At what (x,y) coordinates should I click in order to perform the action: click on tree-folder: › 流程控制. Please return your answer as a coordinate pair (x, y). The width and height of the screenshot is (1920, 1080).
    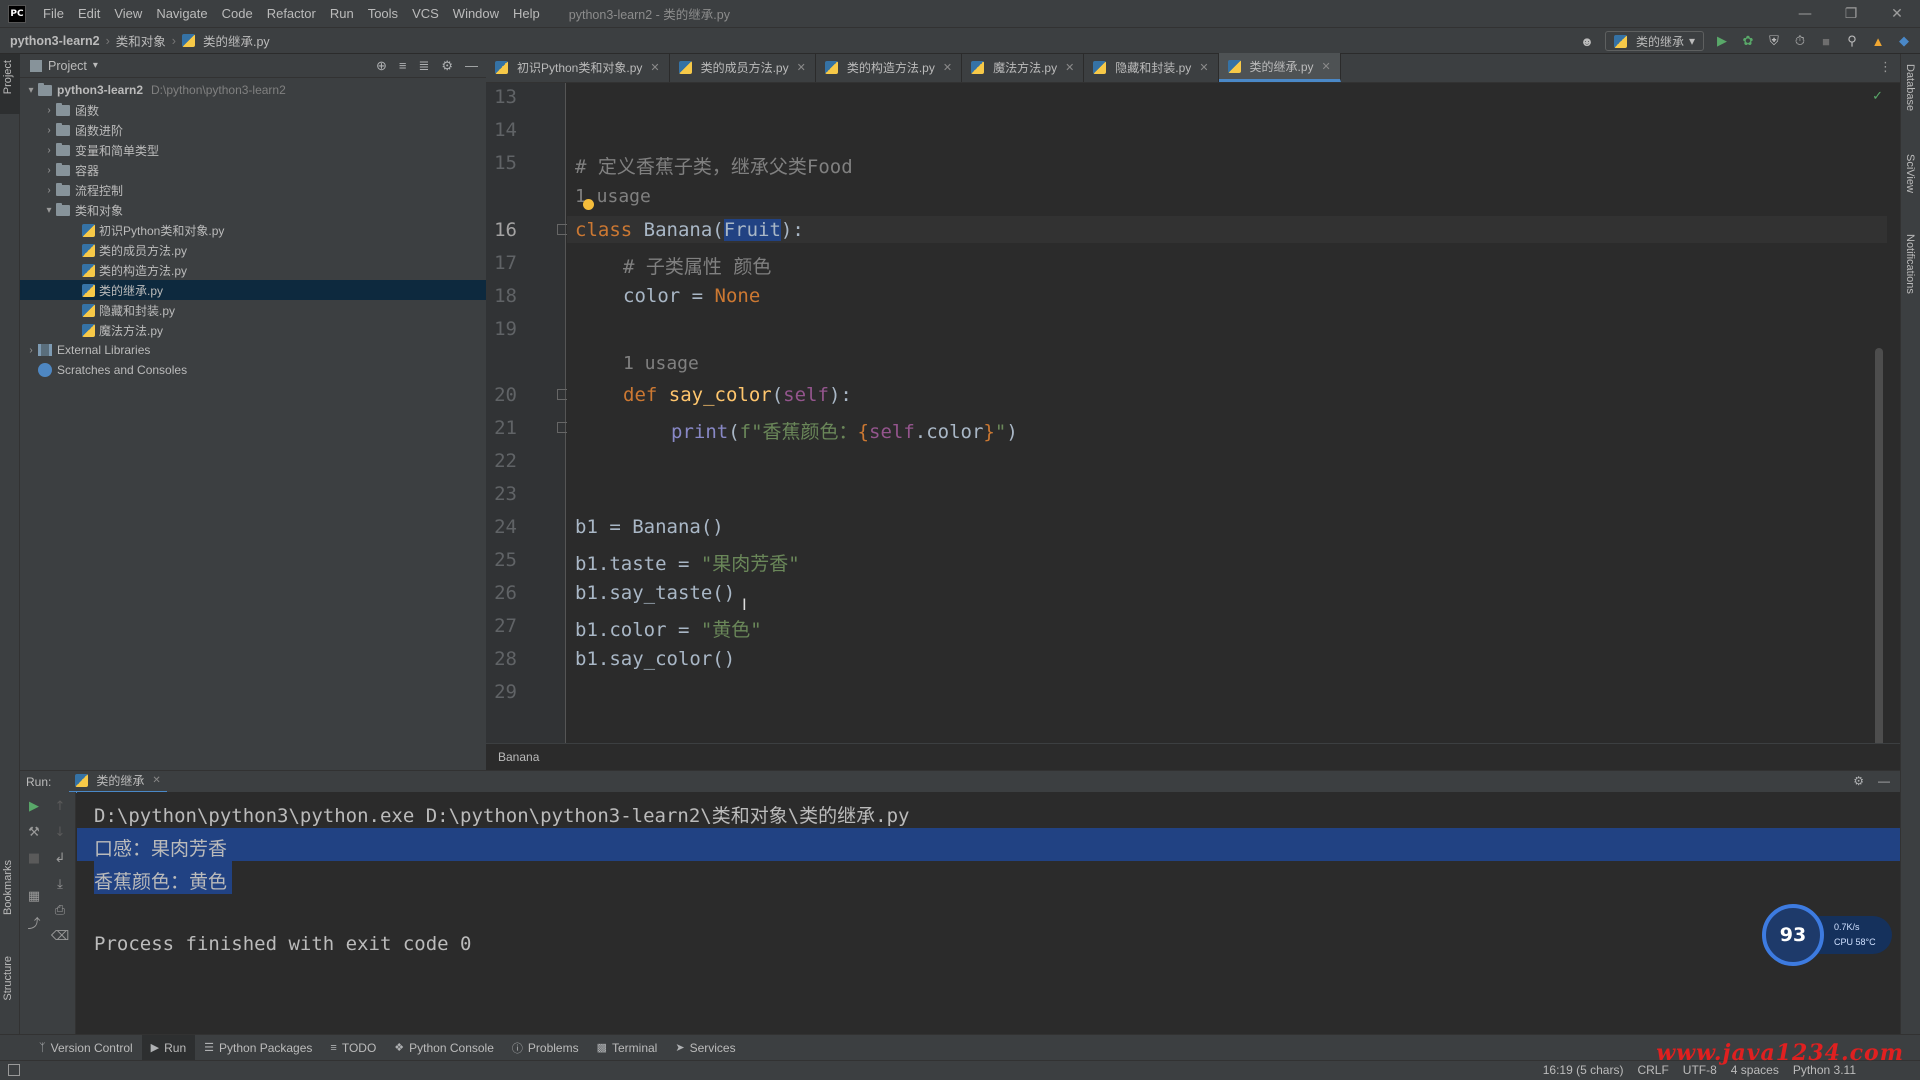
    Looking at the image, I should click on (253, 190).